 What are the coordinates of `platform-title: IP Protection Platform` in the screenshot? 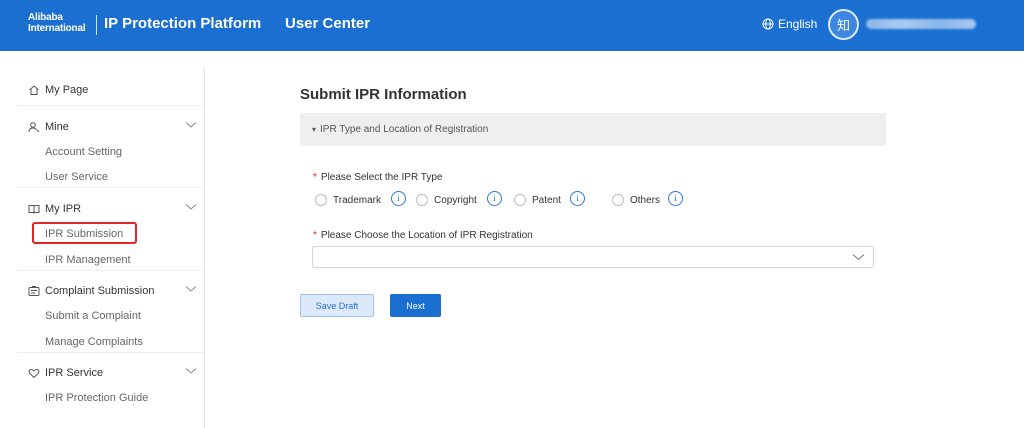 It's located at (182, 24).